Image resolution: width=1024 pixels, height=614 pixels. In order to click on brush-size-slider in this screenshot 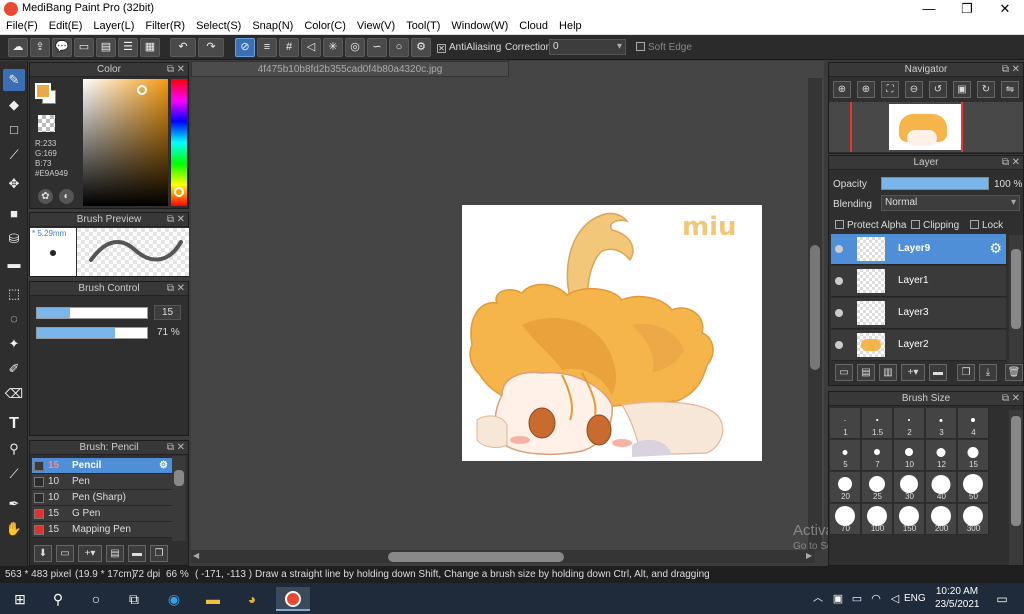, I will do `click(92, 313)`.